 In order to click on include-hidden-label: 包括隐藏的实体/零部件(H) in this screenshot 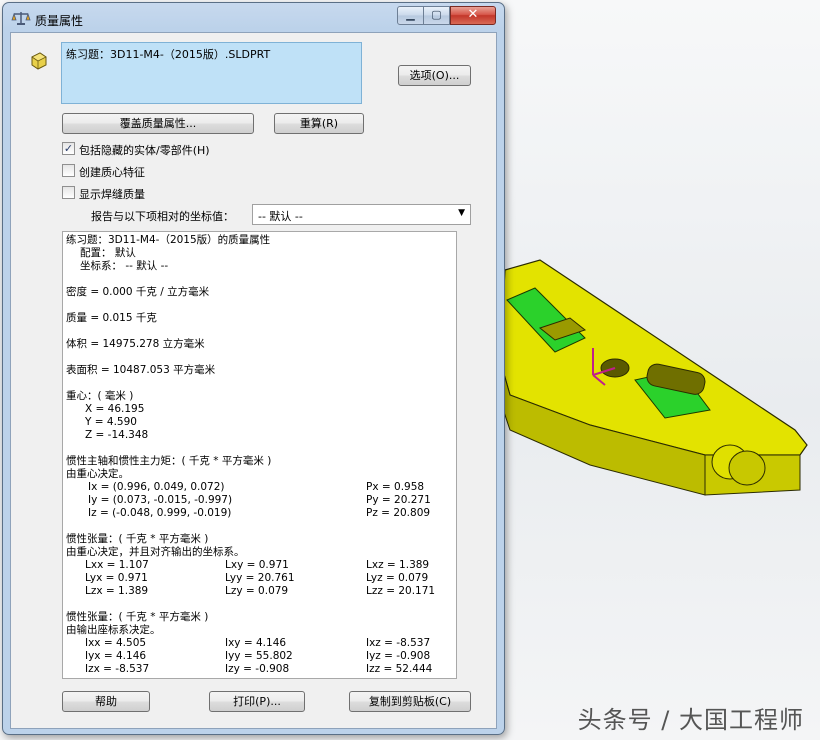, I will do `click(144, 150)`.